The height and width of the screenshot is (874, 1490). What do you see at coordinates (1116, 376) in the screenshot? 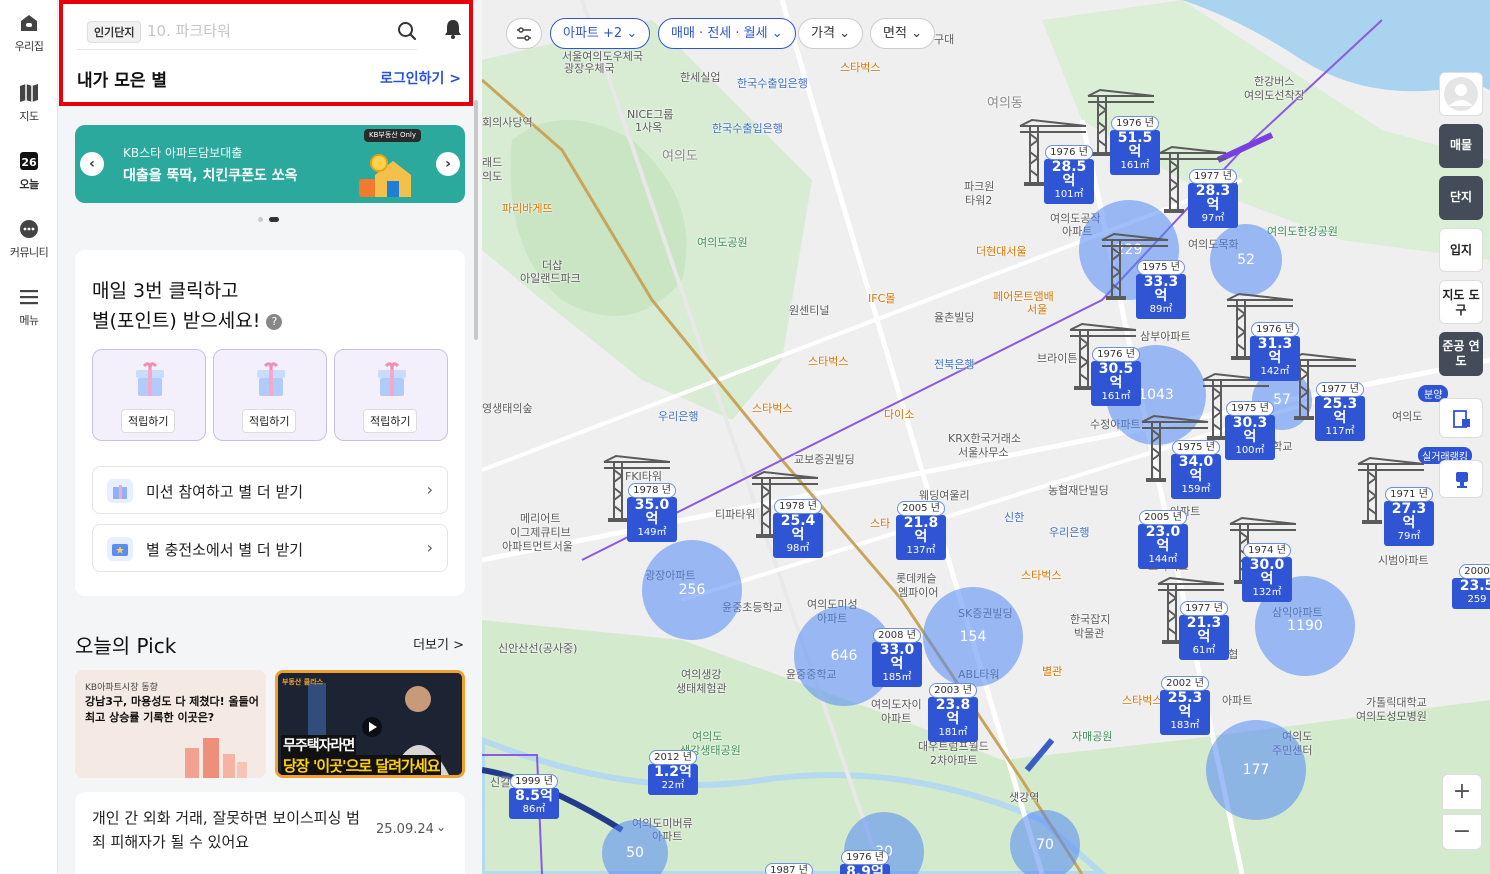
I see `complex-price-pin: 1976 년 30.5억 161㎡` at bounding box center [1116, 376].